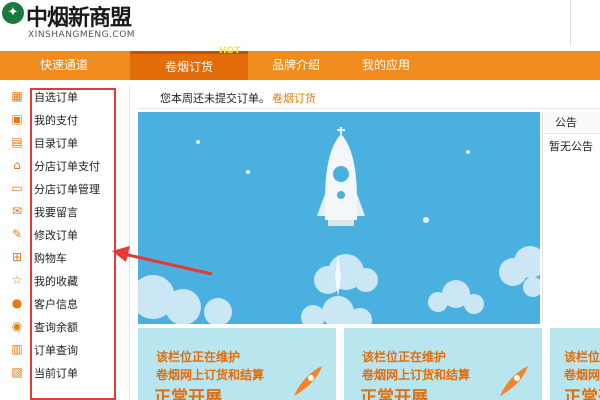 This screenshot has height=400, width=600. Describe the element at coordinates (56, 327) in the screenshot. I see `sidebar-item-label: 查询余额` at that location.